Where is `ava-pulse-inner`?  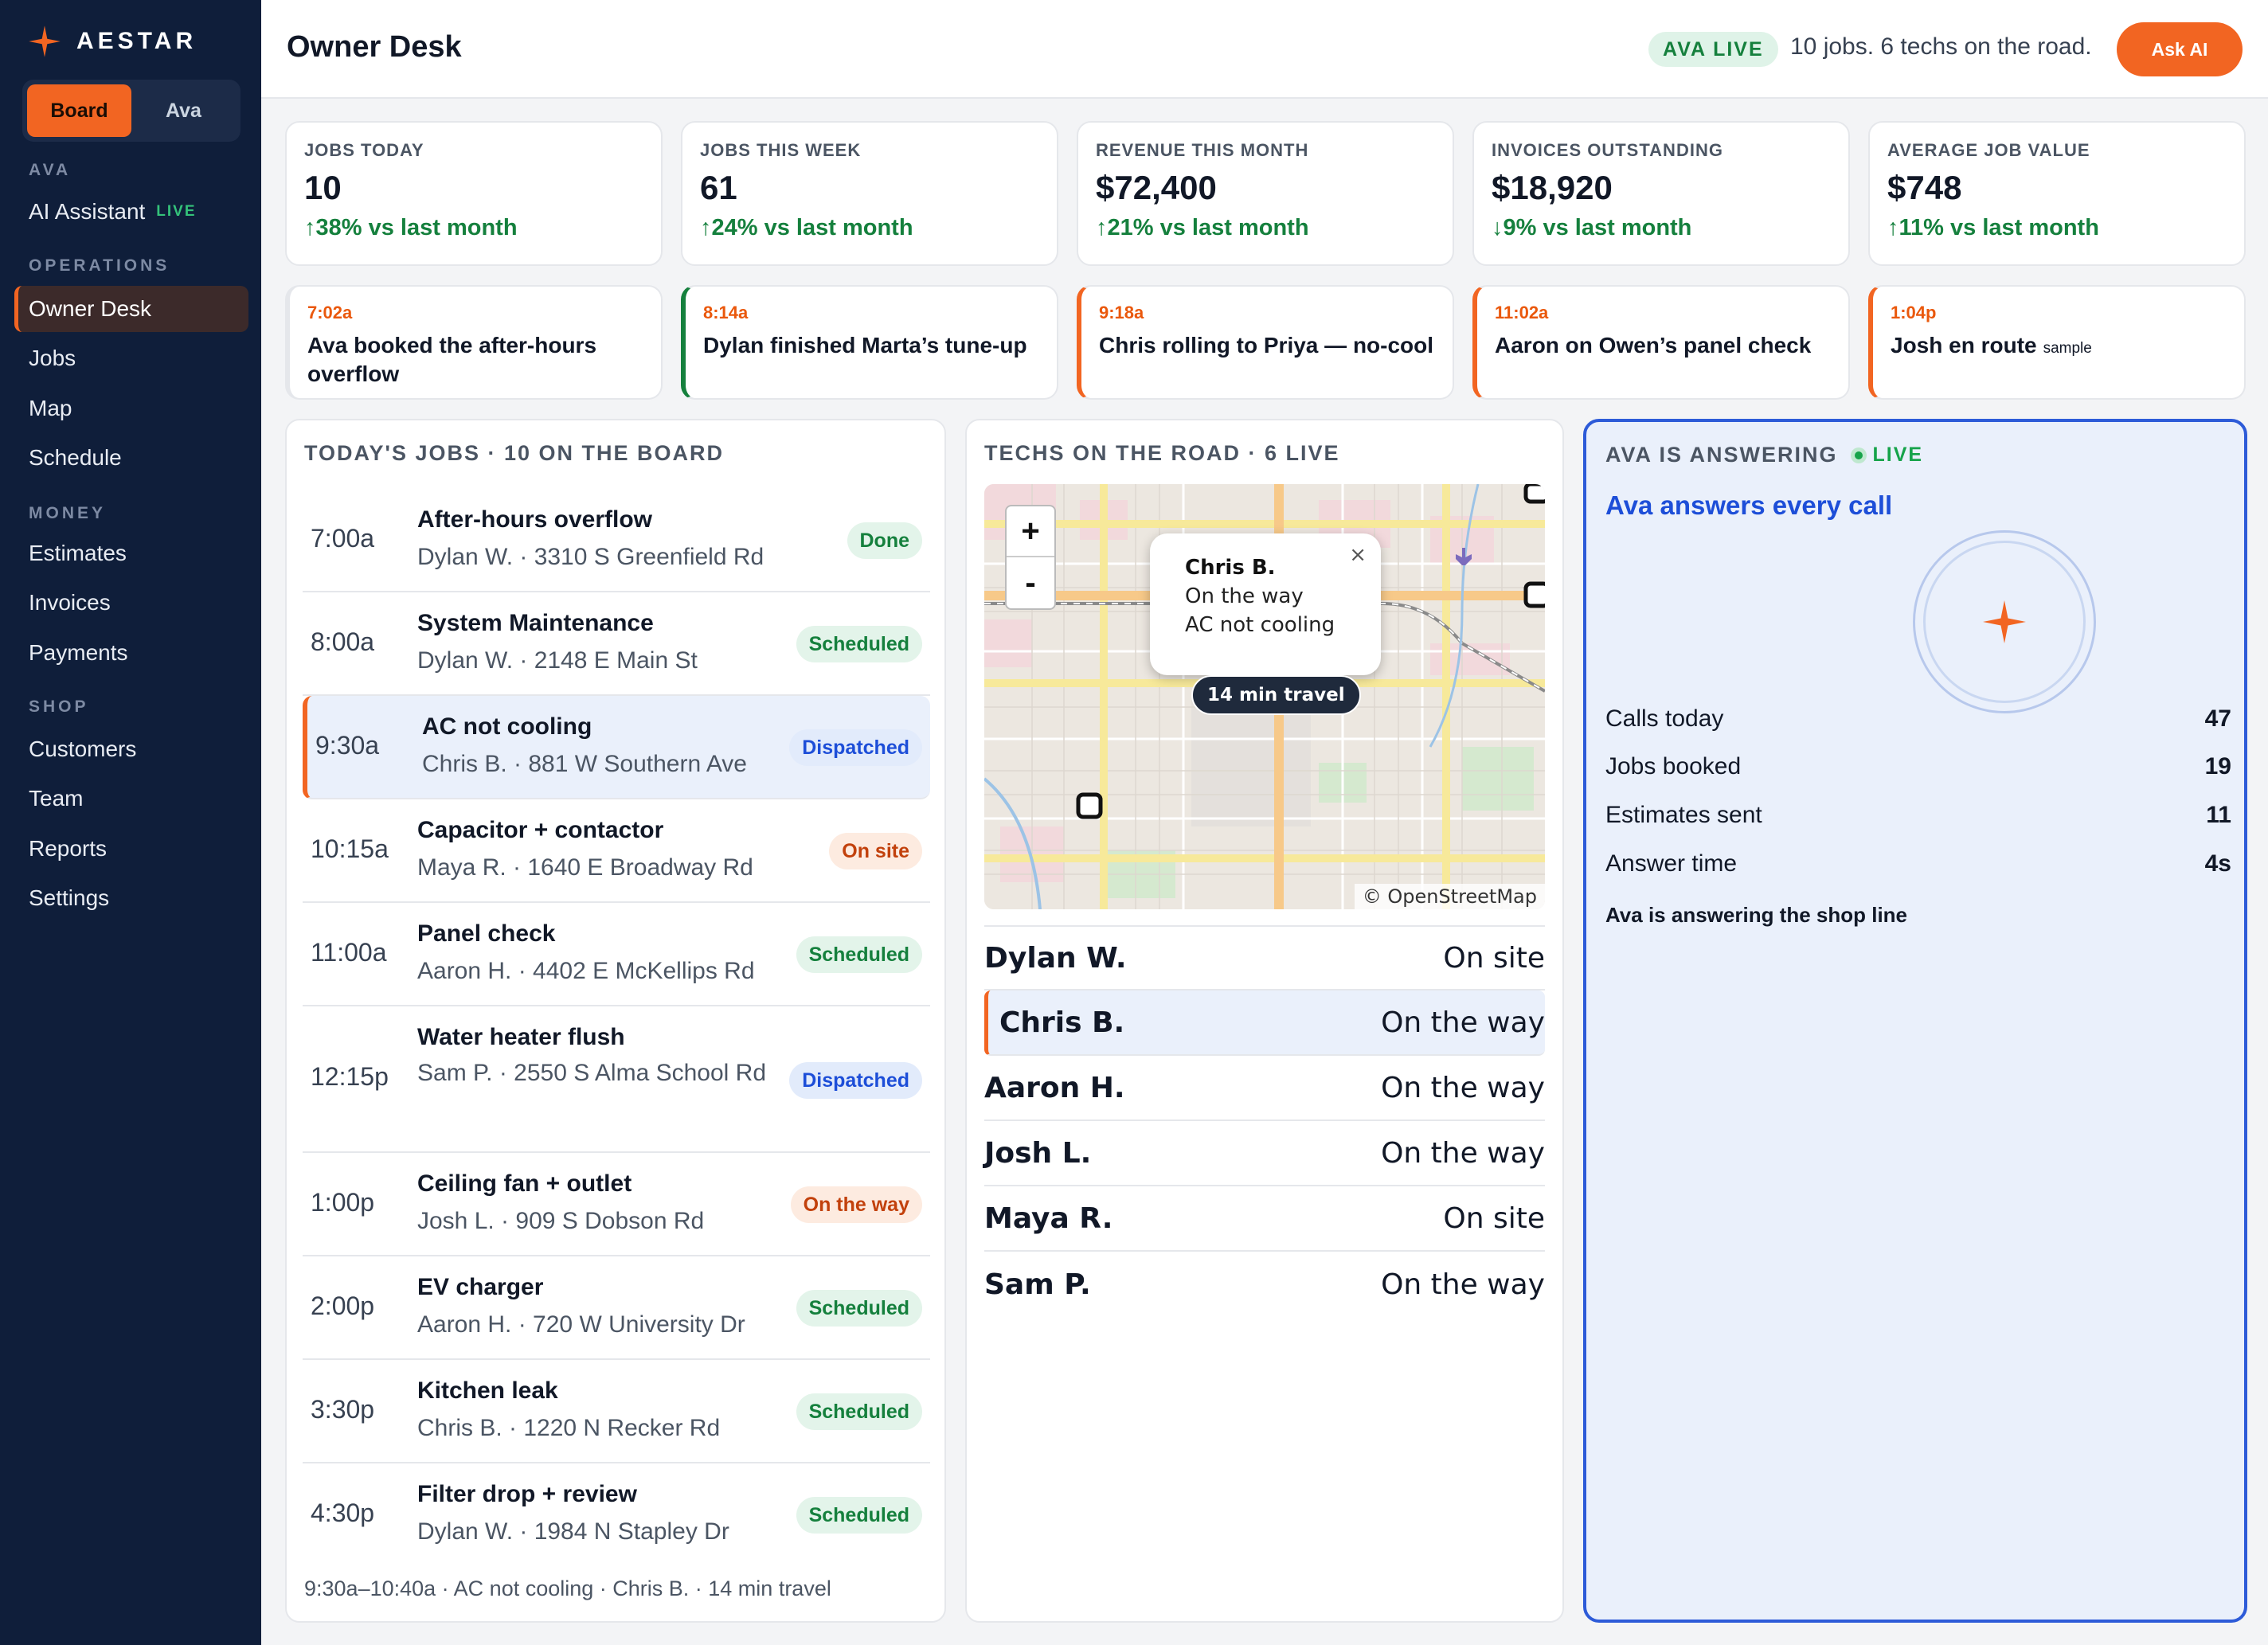
ava-pulse-inner is located at coordinates (2004, 622).